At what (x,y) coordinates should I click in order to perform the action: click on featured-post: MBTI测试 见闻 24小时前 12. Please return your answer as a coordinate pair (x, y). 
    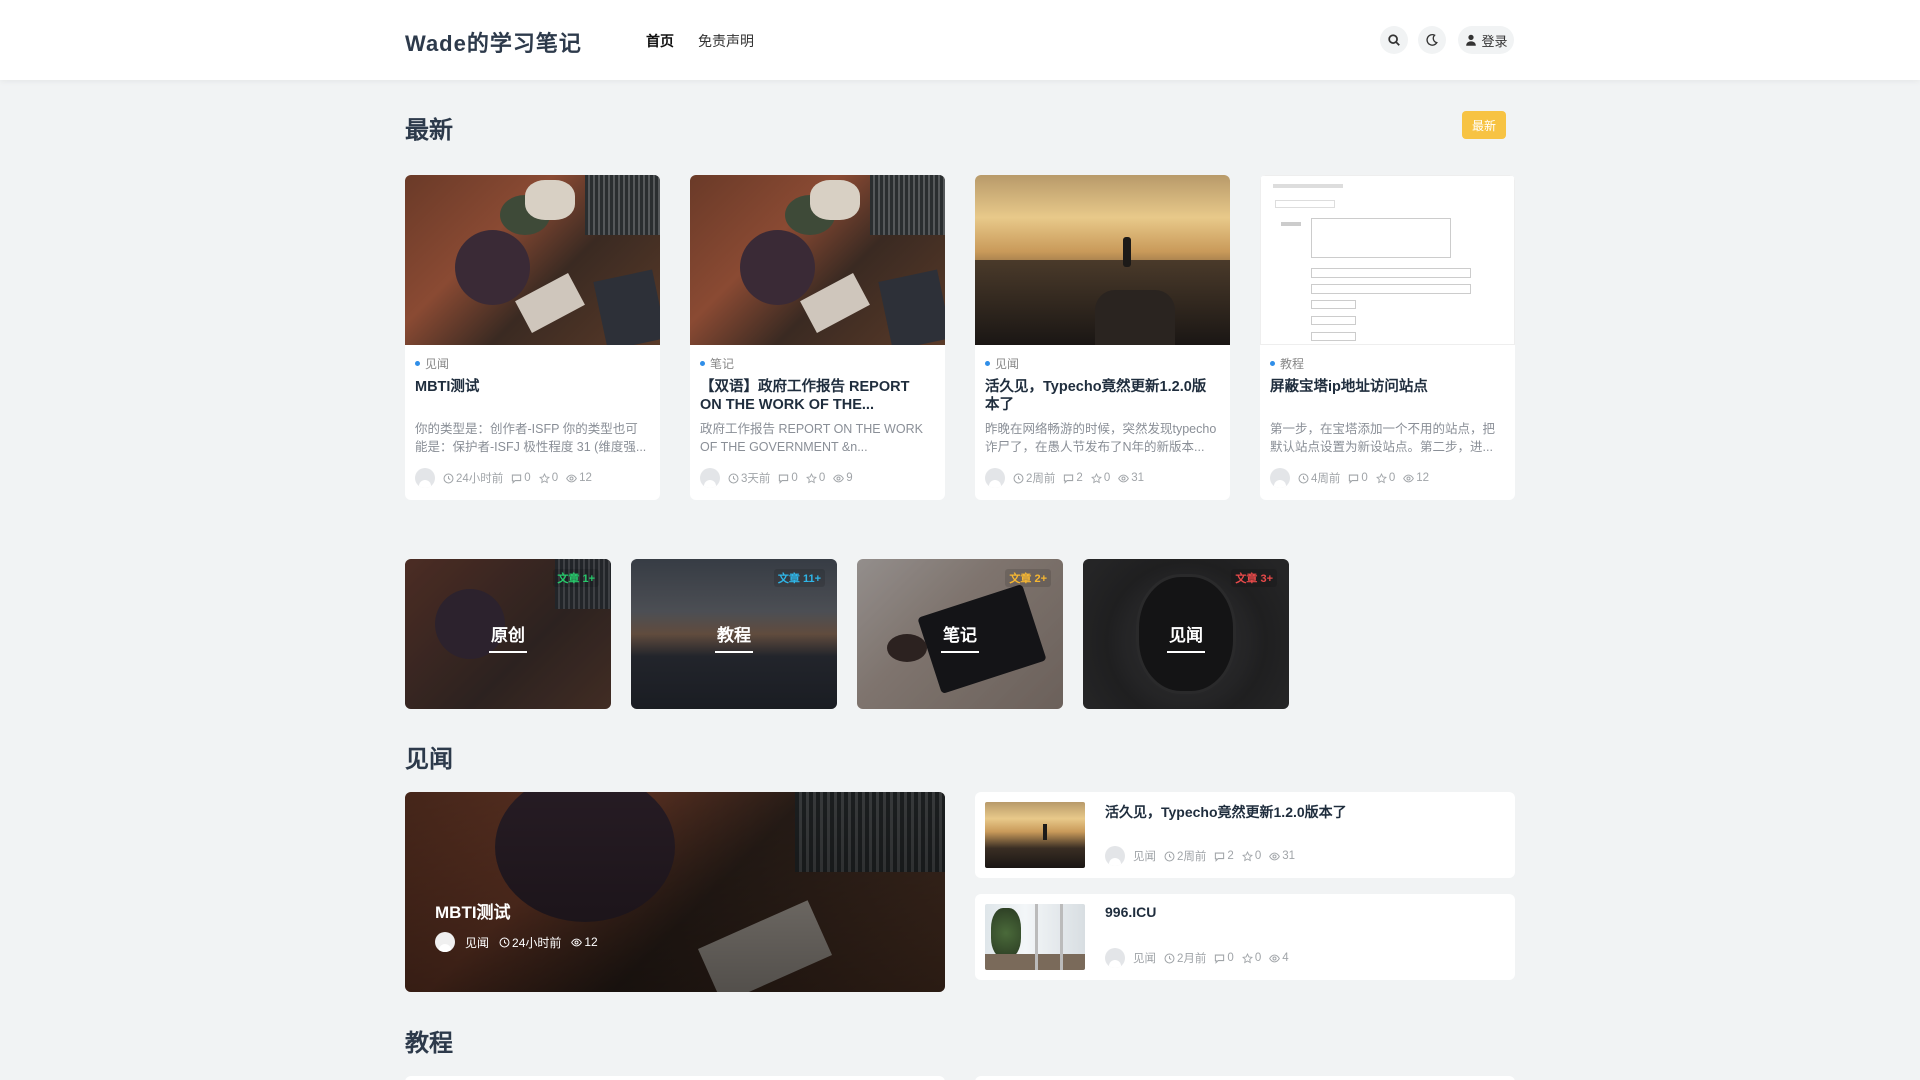
    Looking at the image, I should click on (675, 892).